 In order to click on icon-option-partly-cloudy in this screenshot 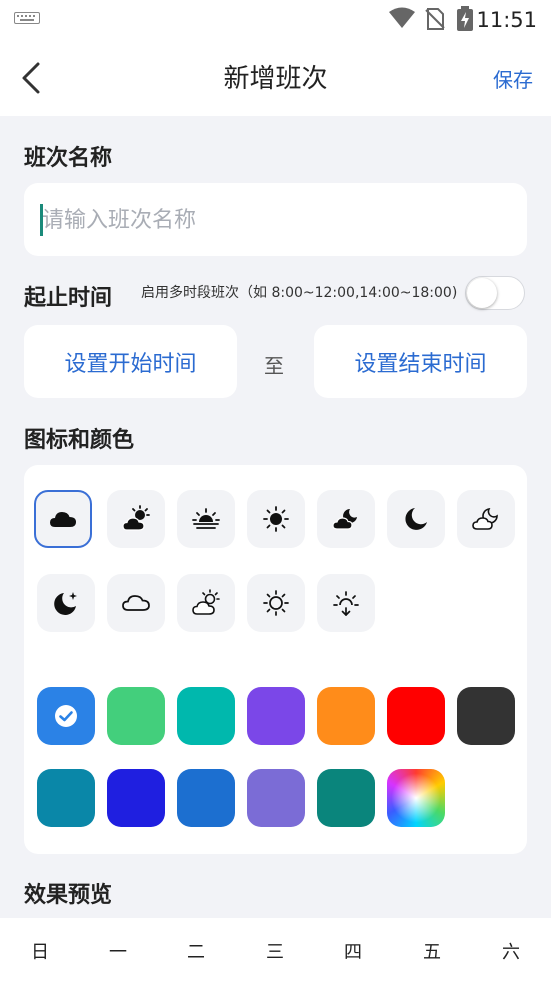, I will do `click(206, 603)`.